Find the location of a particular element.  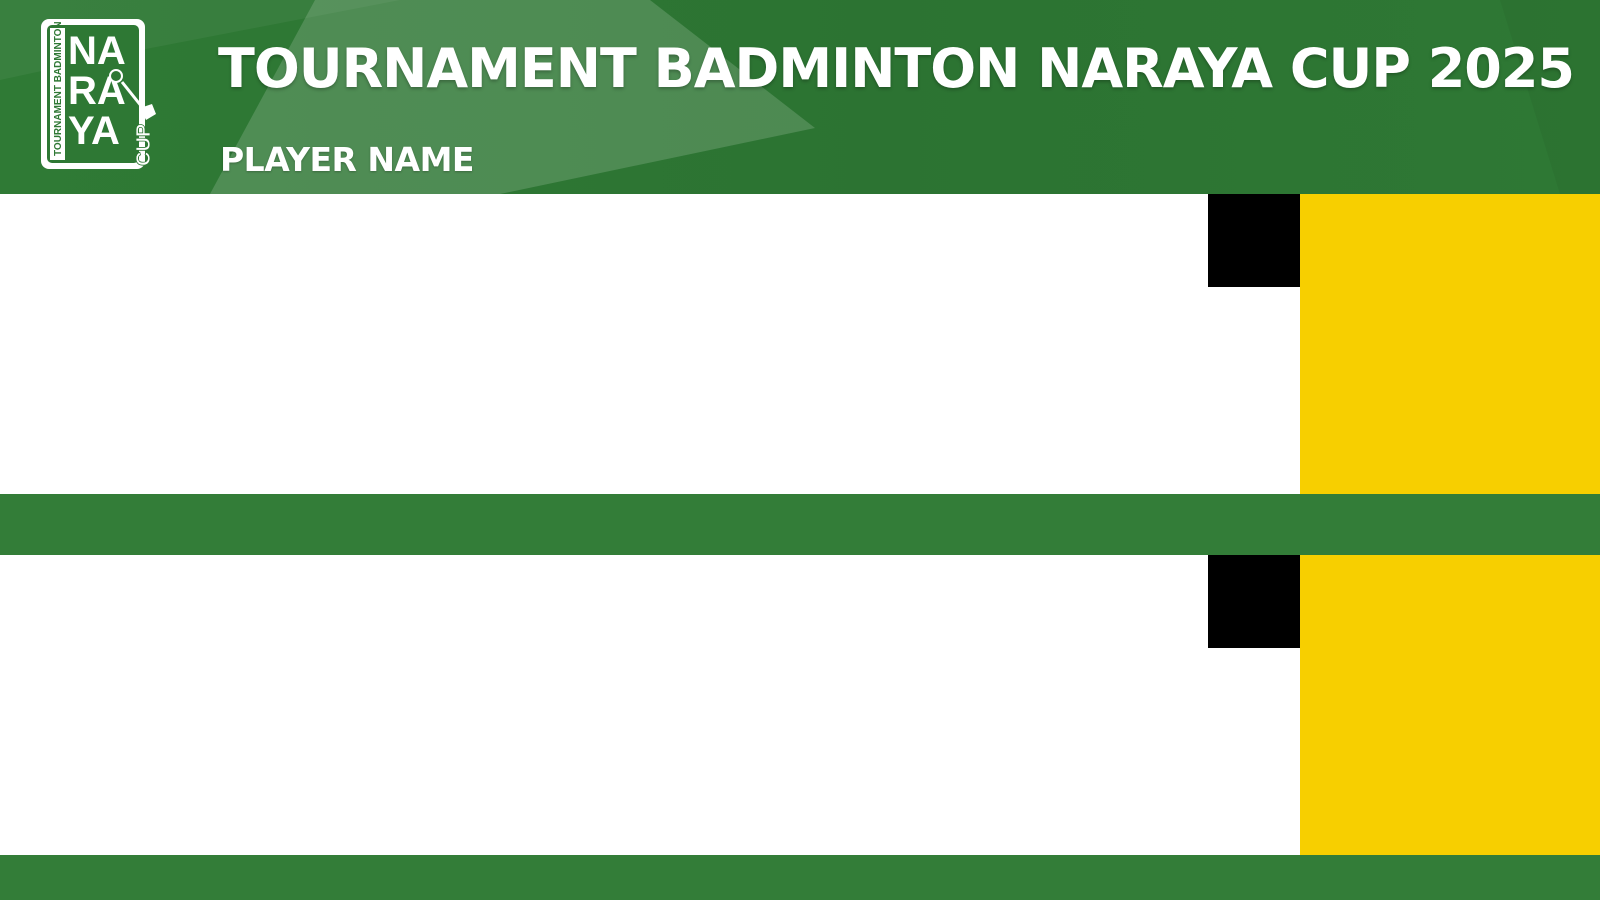

player-1-score-box is located at coordinates (1450, 344).